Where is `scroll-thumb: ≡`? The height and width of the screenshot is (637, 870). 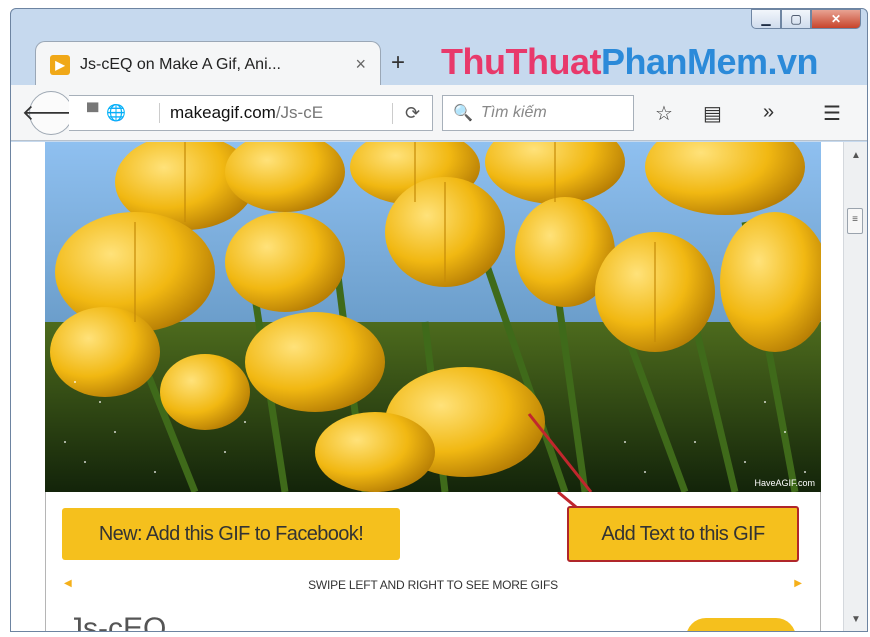
scroll-thumb: ≡ is located at coordinates (855, 221).